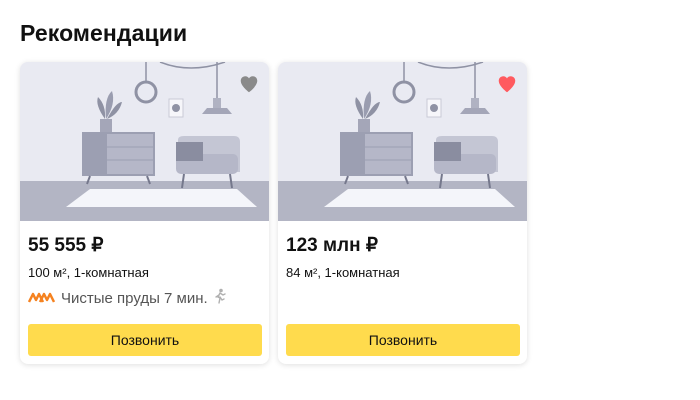 The width and height of the screenshot is (700, 400). What do you see at coordinates (220, 298) in the screenshot?
I see `walk-icon` at bounding box center [220, 298].